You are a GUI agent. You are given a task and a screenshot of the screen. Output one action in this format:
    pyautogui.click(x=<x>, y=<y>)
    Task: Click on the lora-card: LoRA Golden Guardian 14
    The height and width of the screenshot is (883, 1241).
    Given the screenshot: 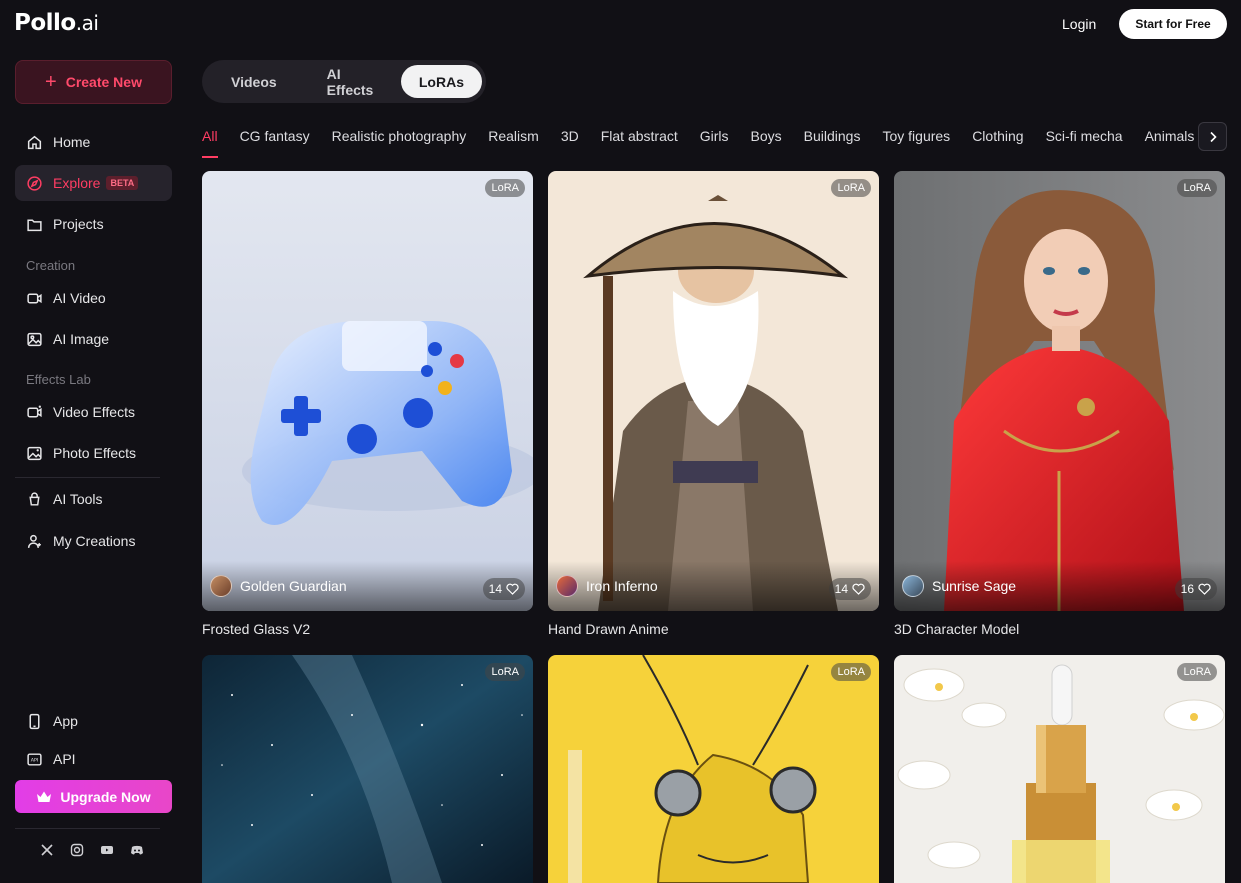 What is the action you would take?
    pyautogui.click(x=367, y=391)
    